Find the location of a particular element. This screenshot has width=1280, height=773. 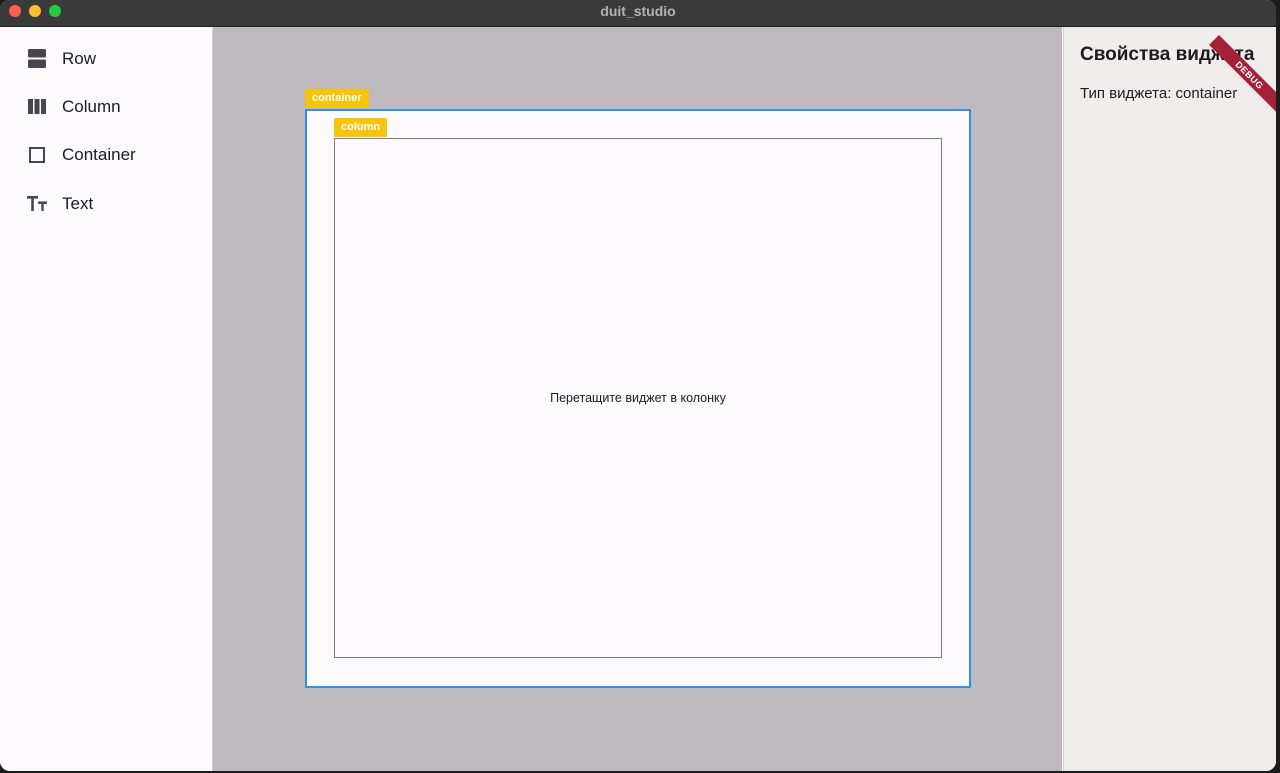

column-widget-tag: column is located at coordinates (361, 127).